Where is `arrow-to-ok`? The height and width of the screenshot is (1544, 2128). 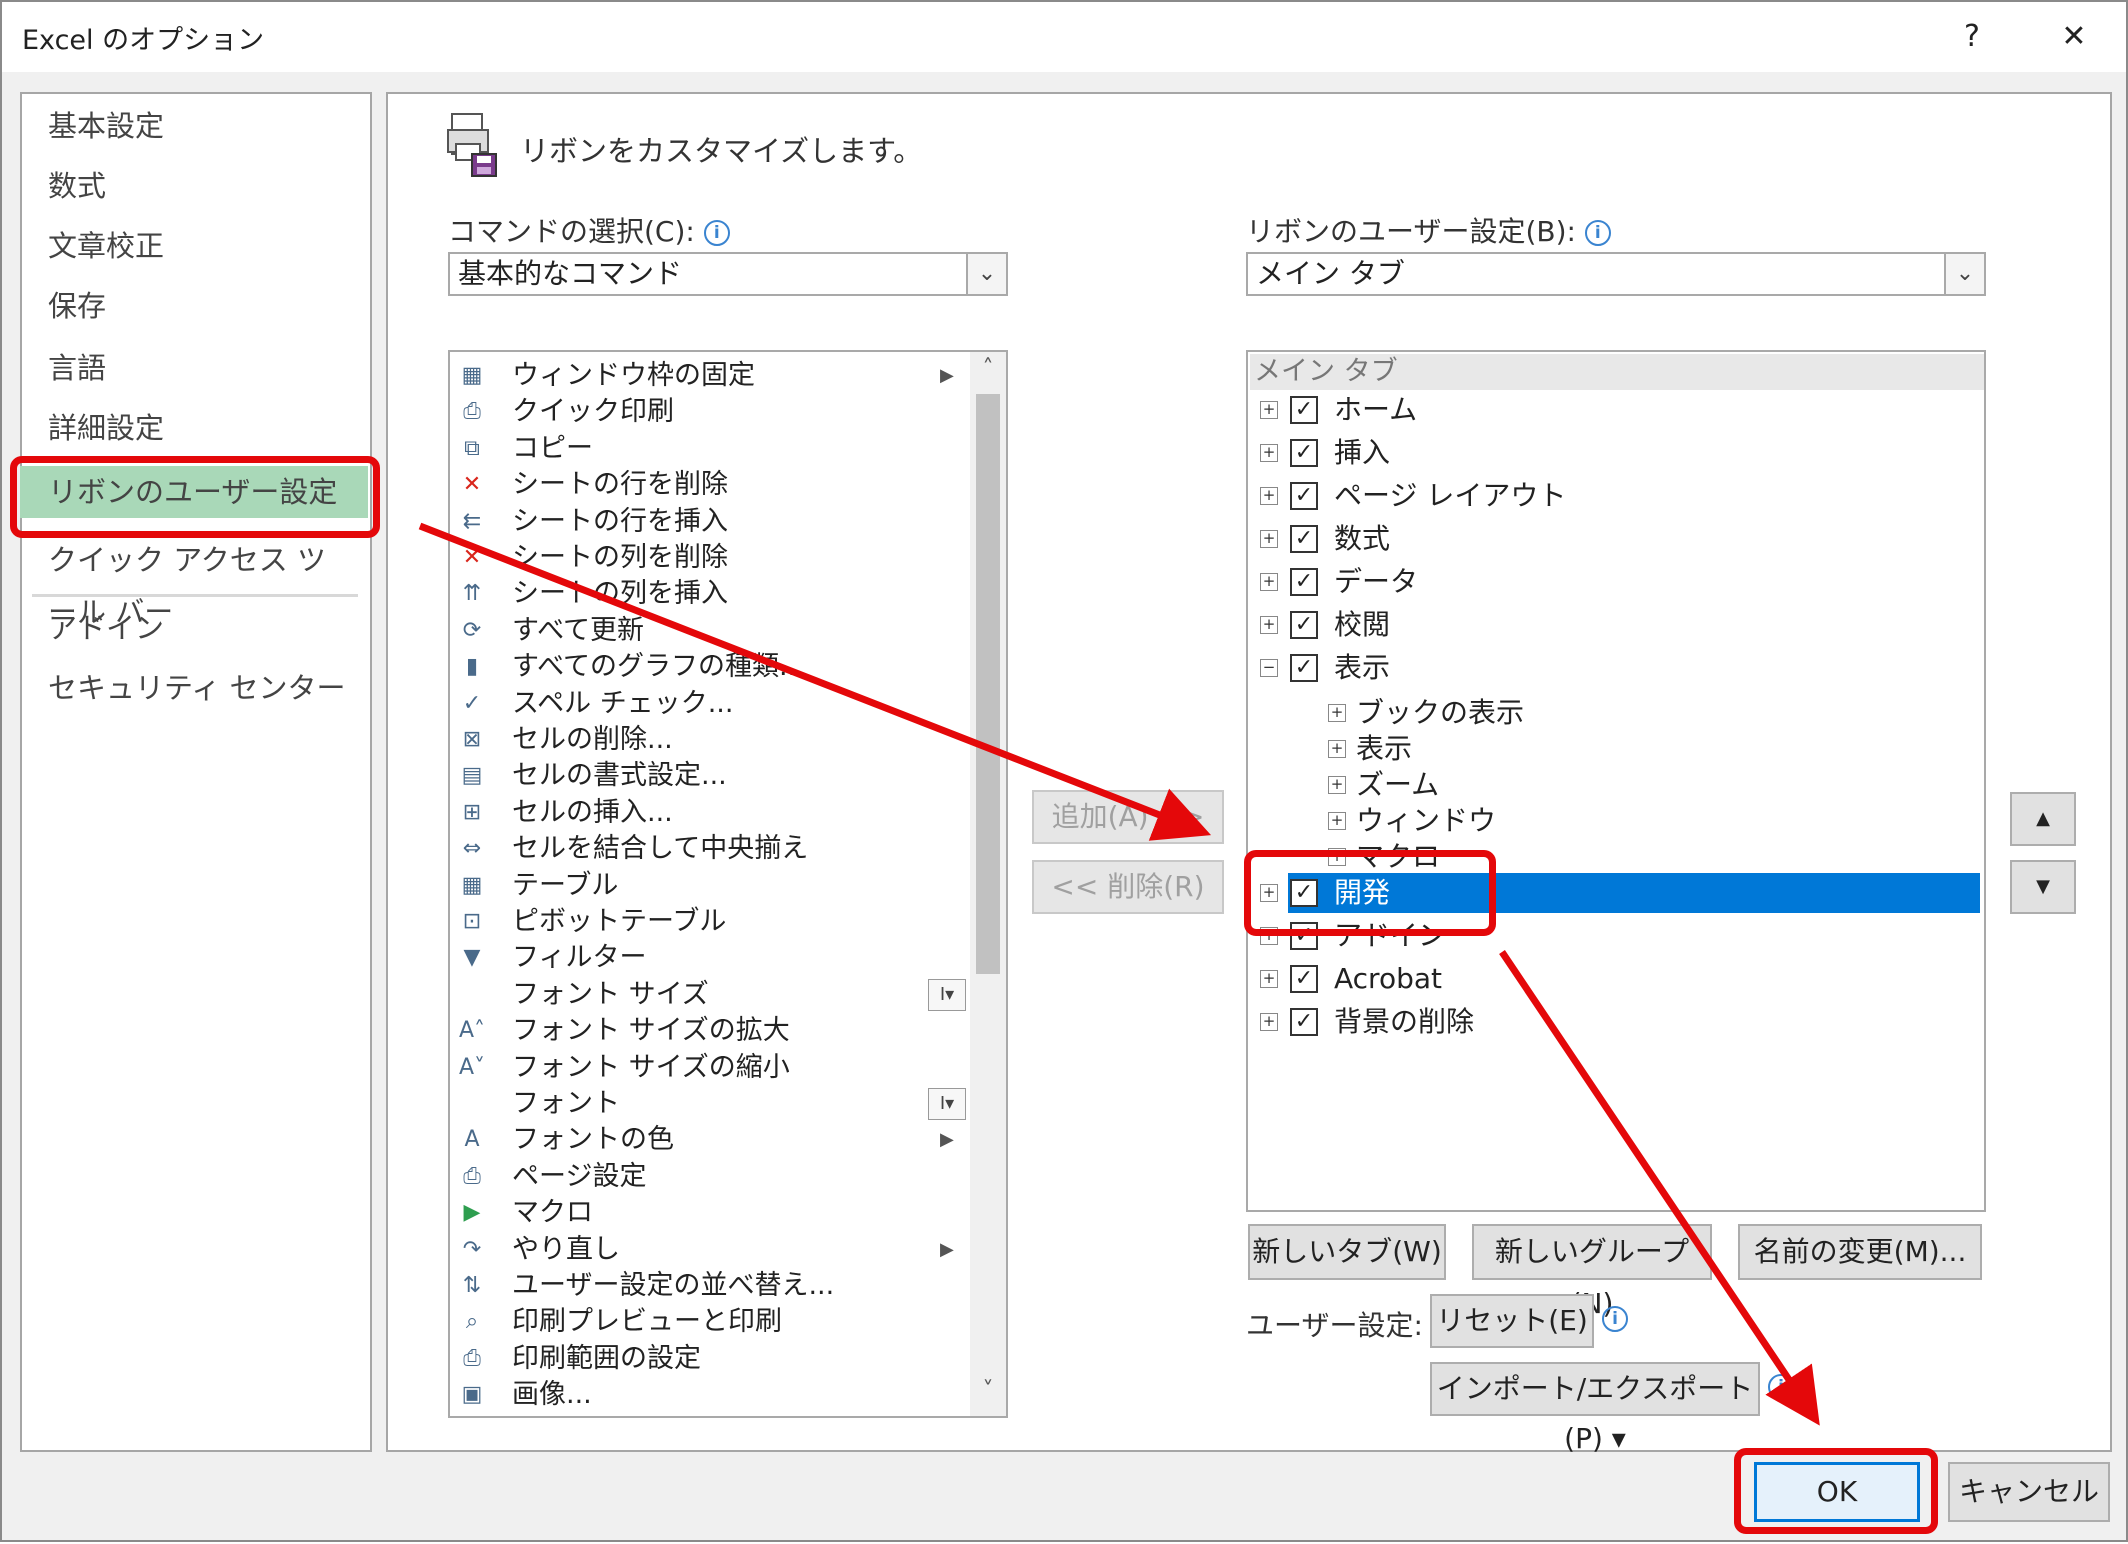
arrow-to-ok is located at coordinates (1659, 1188).